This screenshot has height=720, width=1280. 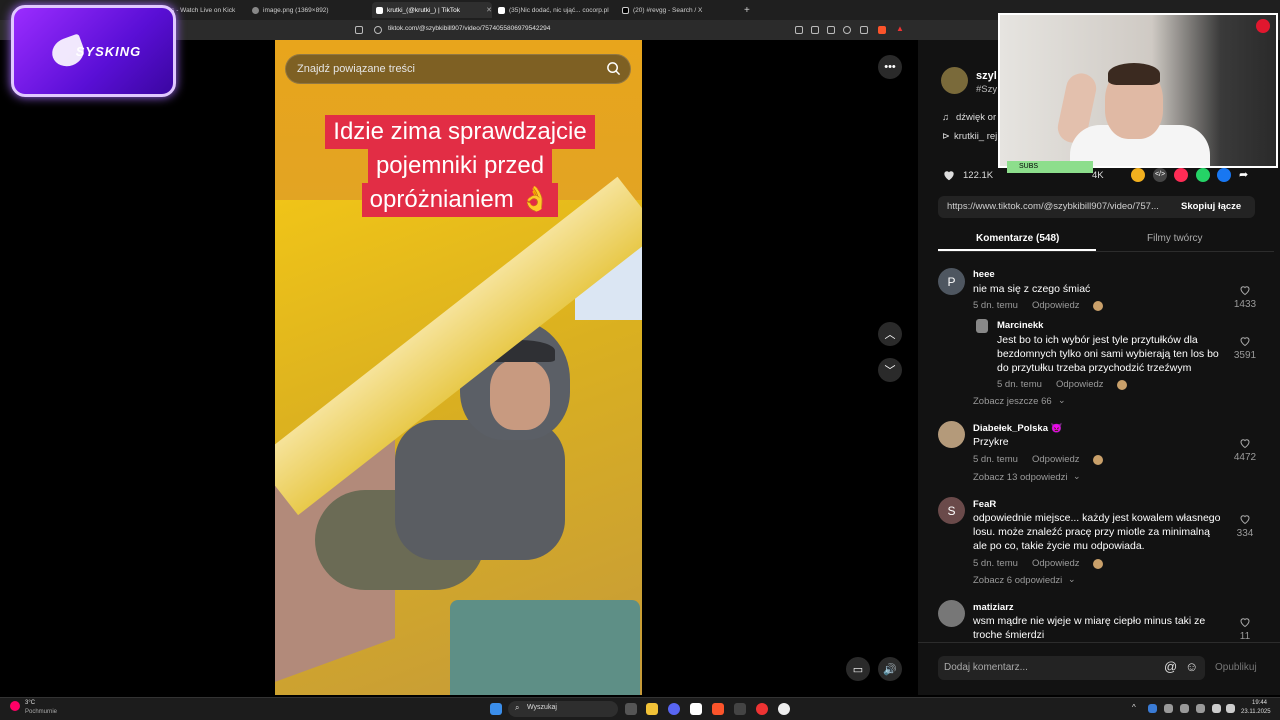 I want to click on avatar: S, so click(x=951, y=510).